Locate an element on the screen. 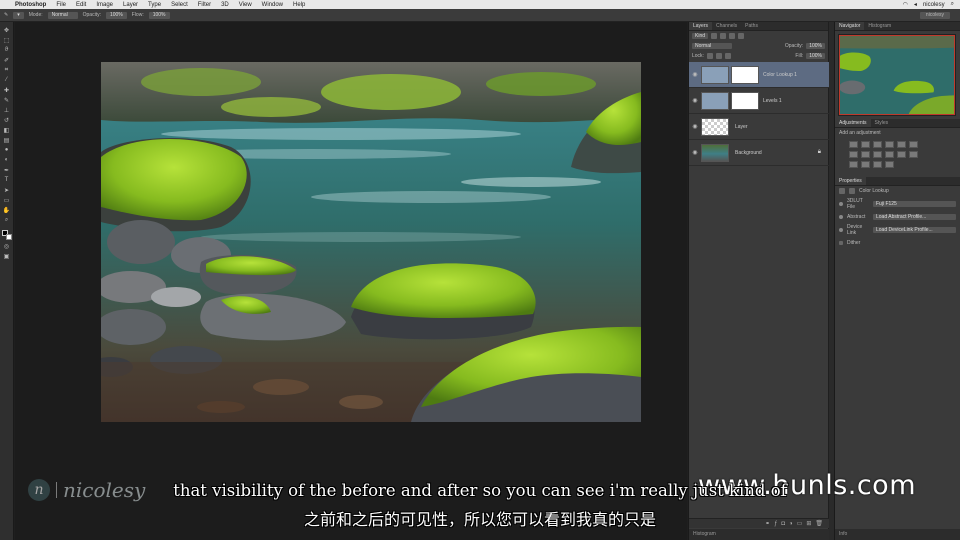  lock-move-icon is located at coordinates (718, 56).